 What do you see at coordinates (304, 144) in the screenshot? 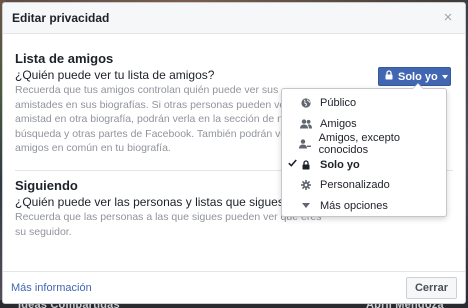
I see `friends-except-icon` at bounding box center [304, 144].